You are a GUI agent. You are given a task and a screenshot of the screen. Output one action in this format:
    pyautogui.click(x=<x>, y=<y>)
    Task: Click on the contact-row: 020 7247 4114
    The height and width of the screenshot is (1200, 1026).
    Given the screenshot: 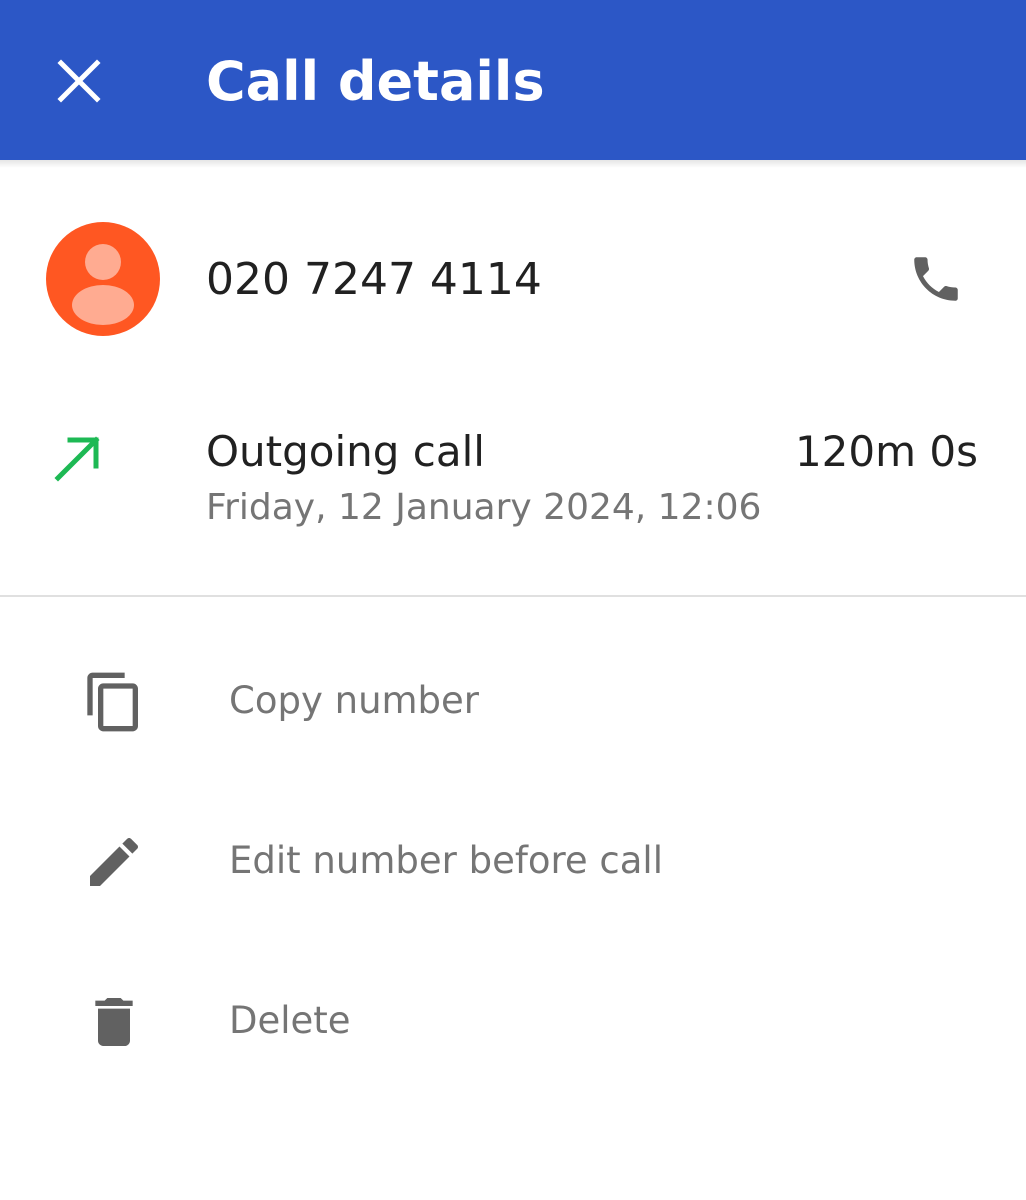 What is the action you would take?
    pyautogui.click(x=513, y=280)
    